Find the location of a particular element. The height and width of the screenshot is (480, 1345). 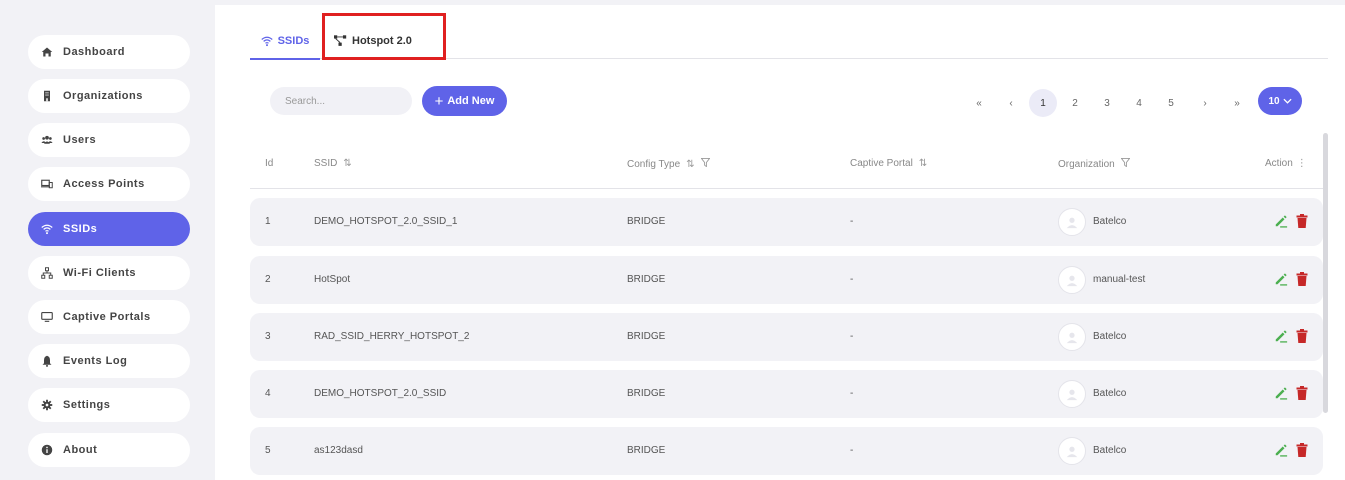

table-row: 2 HotSpot BRIDGE - manual-test is located at coordinates (786, 280).